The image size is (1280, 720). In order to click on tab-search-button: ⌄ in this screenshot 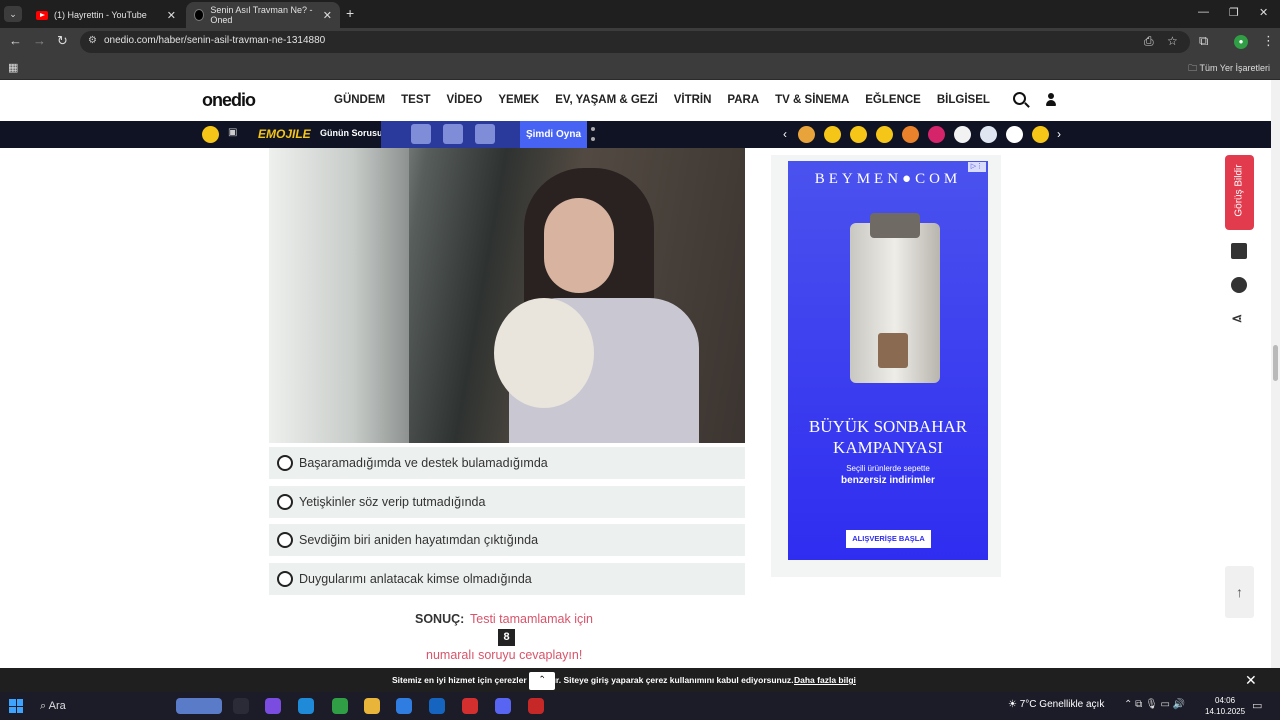, I will do `click(13, 14)`.